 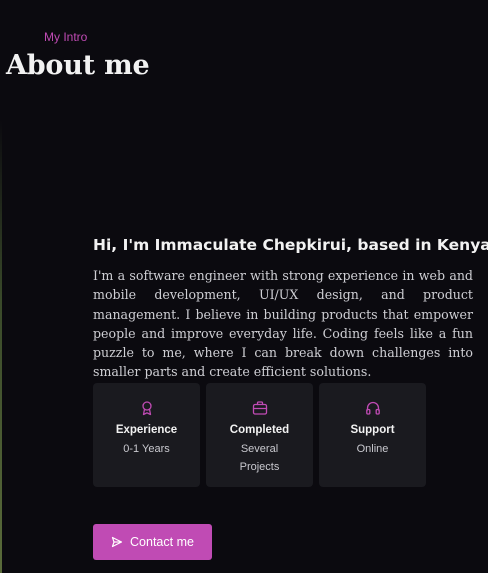 What do you see at coordinates (259, 408) in the screenshot?
I see `briefcase-icon` at bounding box center [259, 408].